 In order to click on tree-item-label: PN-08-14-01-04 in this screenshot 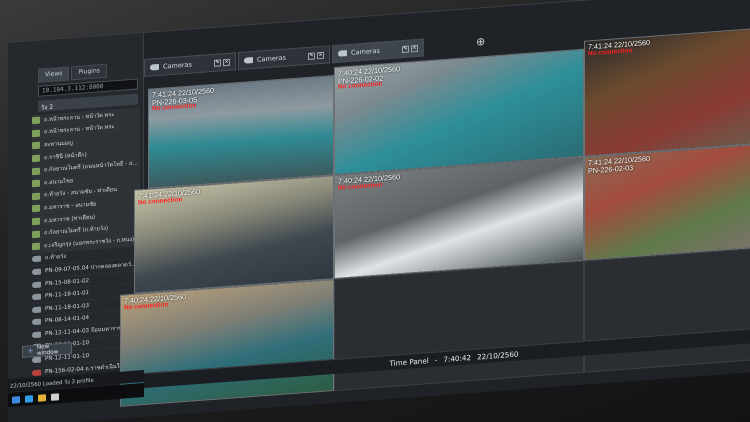, I will do `click(67, 320)`.